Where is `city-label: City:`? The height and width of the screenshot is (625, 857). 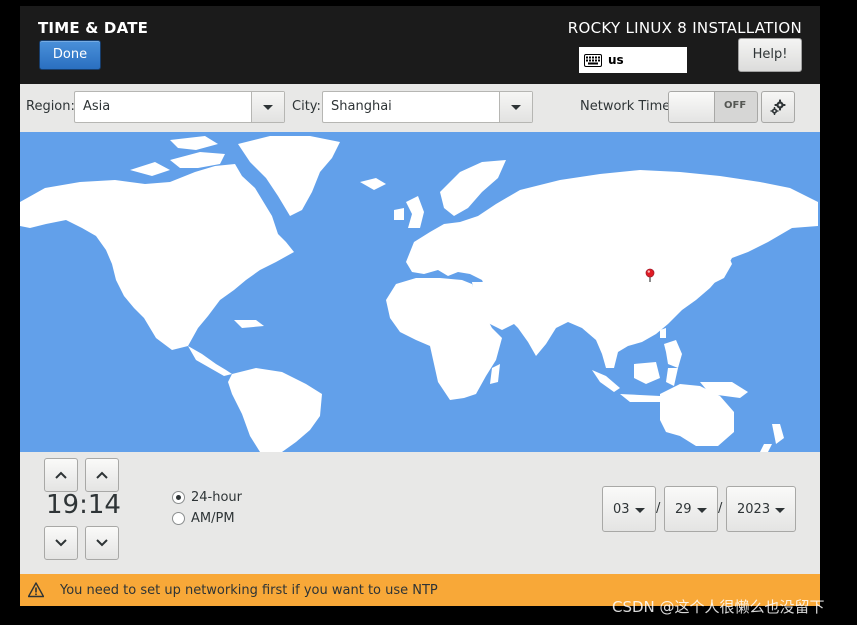 city-label: City: is located at coordinates (306, 106).